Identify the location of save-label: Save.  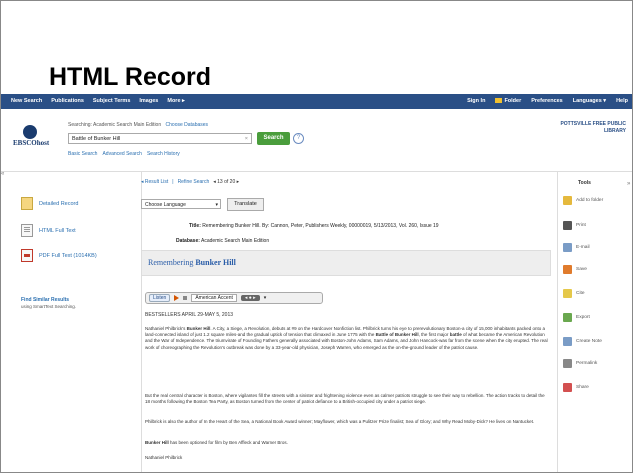
(581, 269).